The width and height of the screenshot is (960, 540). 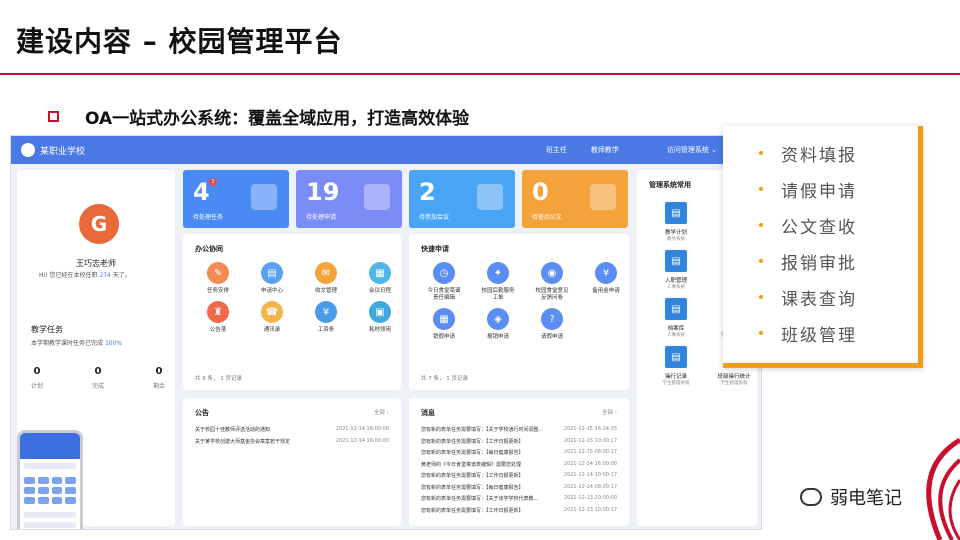 I want to click on list-item-text: 关于校园十佳教师评选活动的通知, so click(x=233, y=430).